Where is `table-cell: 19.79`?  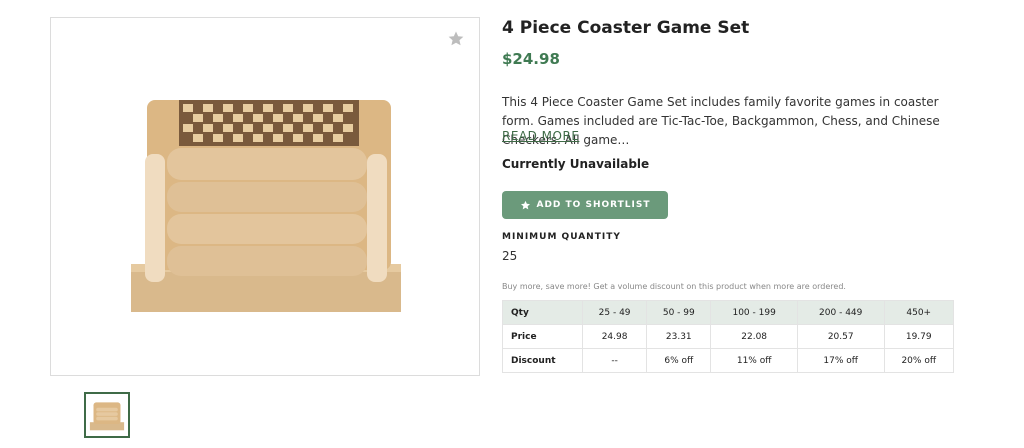
table-cell: 19.79 is located at coordinates (918, 336).